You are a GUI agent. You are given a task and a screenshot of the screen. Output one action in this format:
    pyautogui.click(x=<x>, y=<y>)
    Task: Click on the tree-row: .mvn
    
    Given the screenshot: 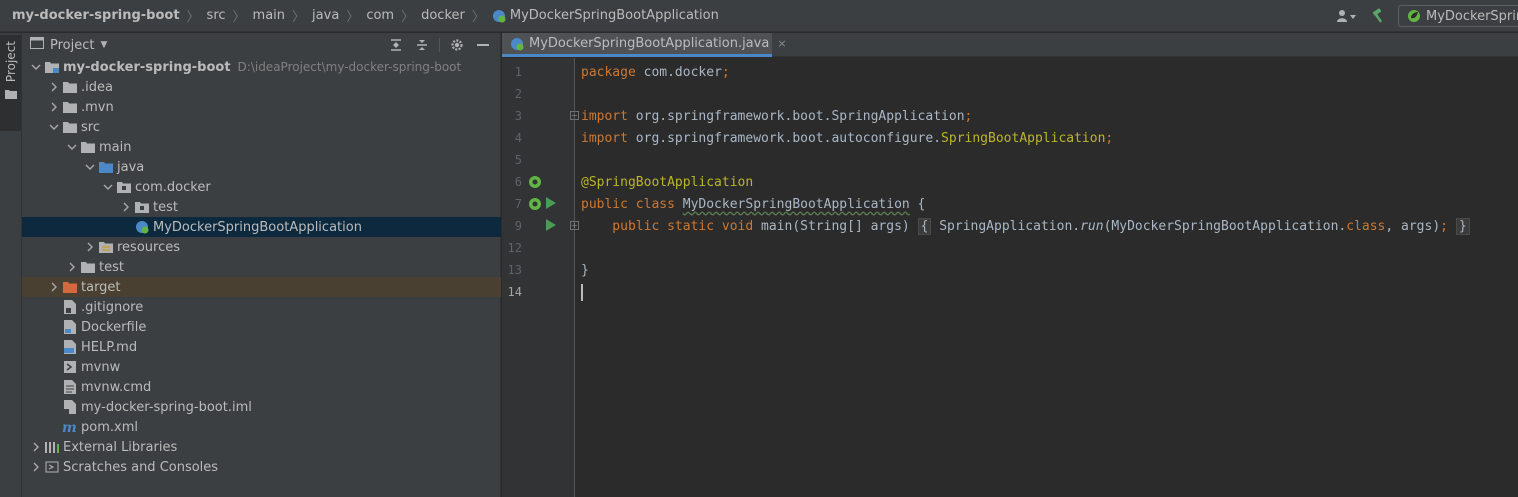 What is the action you would take?
    pyautogui.click(x=261, y=107)
    